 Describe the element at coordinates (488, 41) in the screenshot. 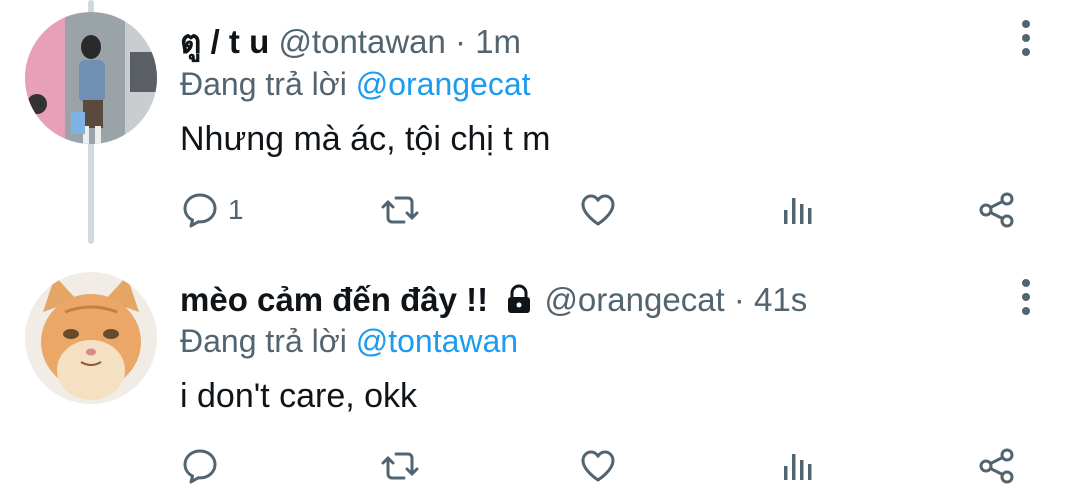

I see `timestamp: · 1m` at that location.